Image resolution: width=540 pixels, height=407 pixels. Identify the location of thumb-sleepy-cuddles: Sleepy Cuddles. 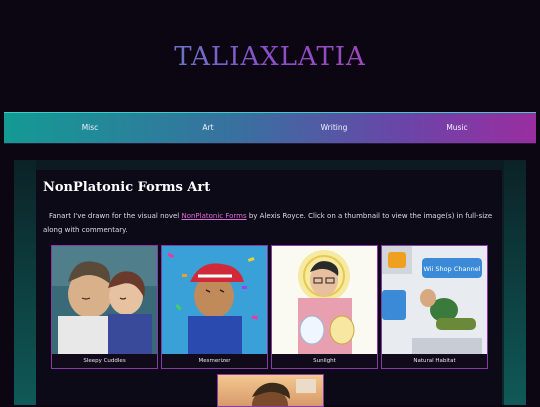
(104, 307).